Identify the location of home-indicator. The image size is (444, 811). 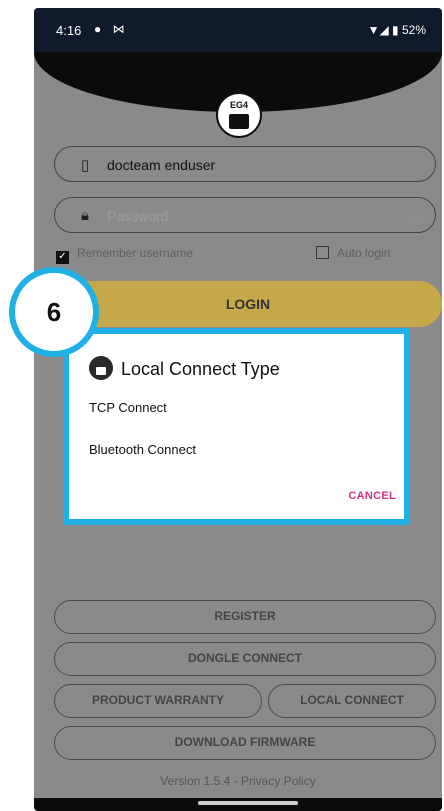
(248, 803).